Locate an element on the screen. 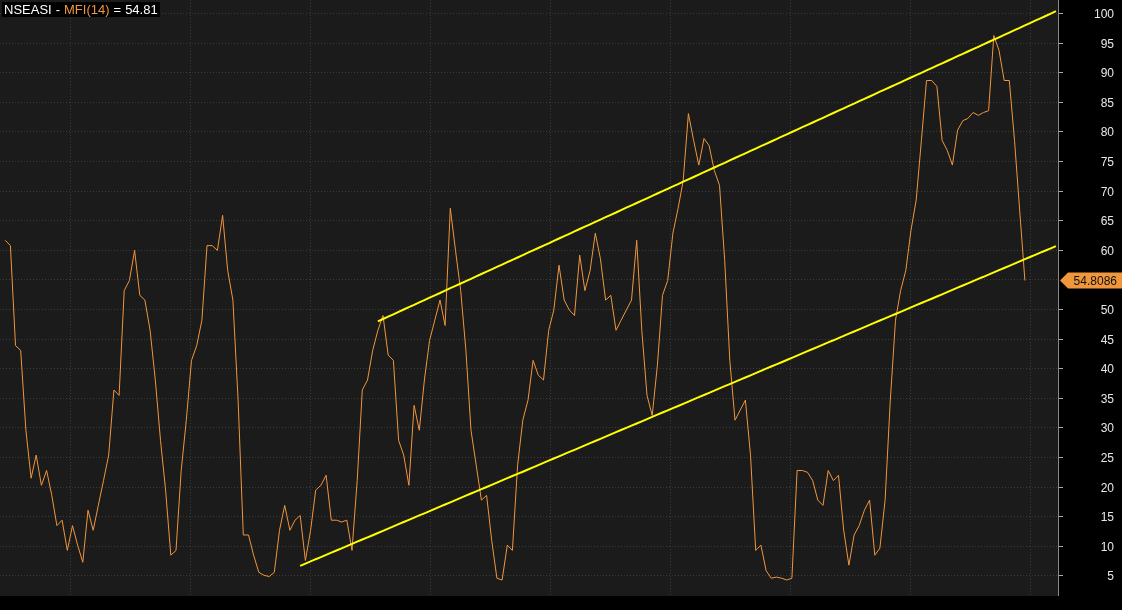 The image size is (1122, 610). indicator-value: 54.81 is located at coordinates (141, 9).